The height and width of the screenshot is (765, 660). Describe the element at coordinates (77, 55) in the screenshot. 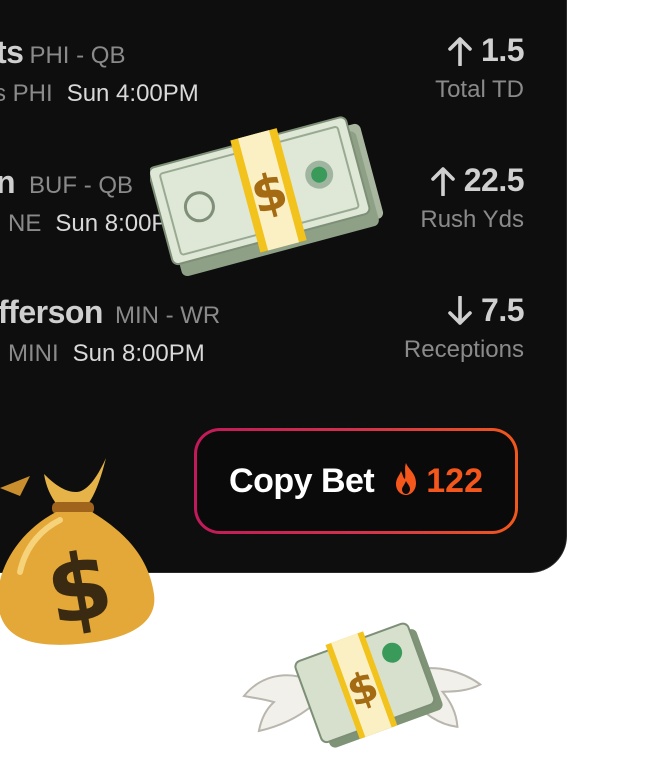

I see `player-position: PHI - QB` at that location.